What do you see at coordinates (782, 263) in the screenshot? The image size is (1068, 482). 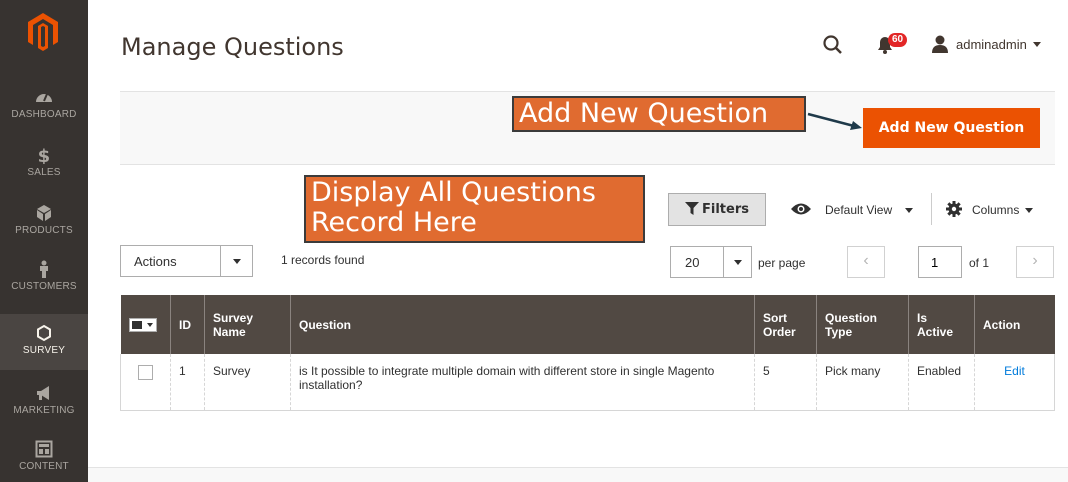 I see `per-page-label: per page` at bounding box center [782, 263].